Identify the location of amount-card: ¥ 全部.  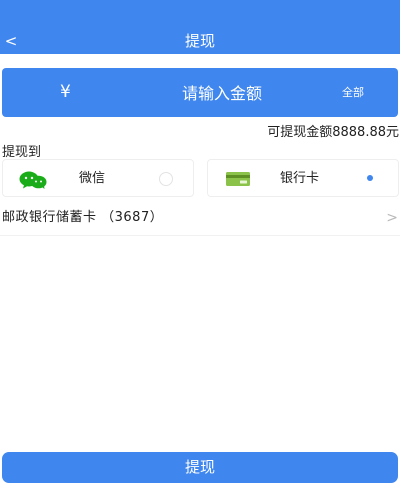
(200, 92).